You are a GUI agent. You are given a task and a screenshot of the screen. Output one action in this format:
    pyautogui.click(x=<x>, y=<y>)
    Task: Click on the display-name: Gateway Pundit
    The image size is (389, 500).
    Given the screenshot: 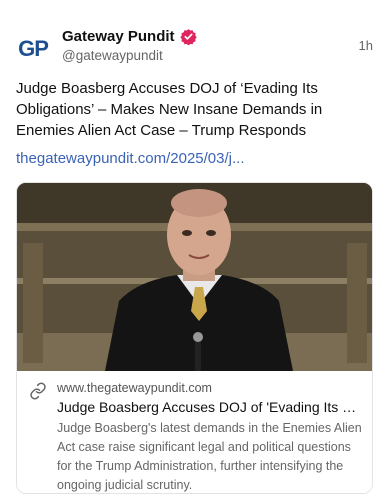 What is the action you would take?
    pyautogui.click(x=118, y=36)
    